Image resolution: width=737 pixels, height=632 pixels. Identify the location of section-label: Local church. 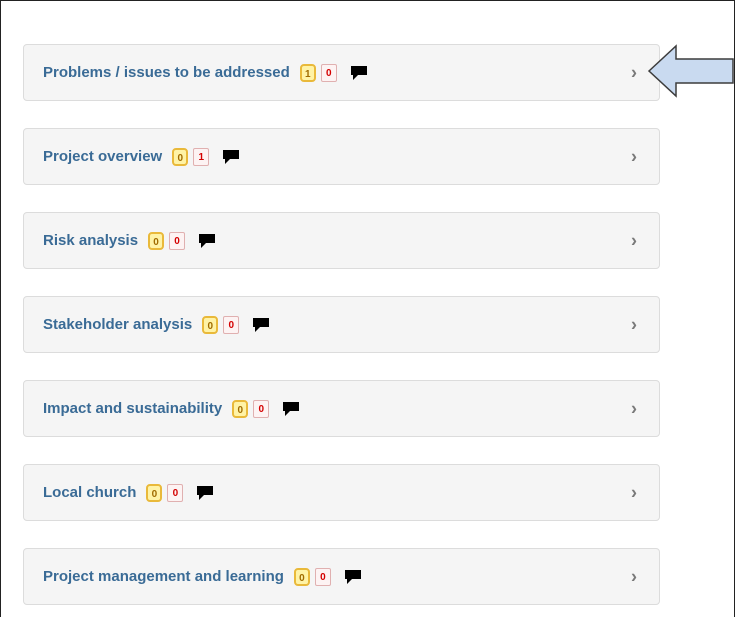
(90, 492).